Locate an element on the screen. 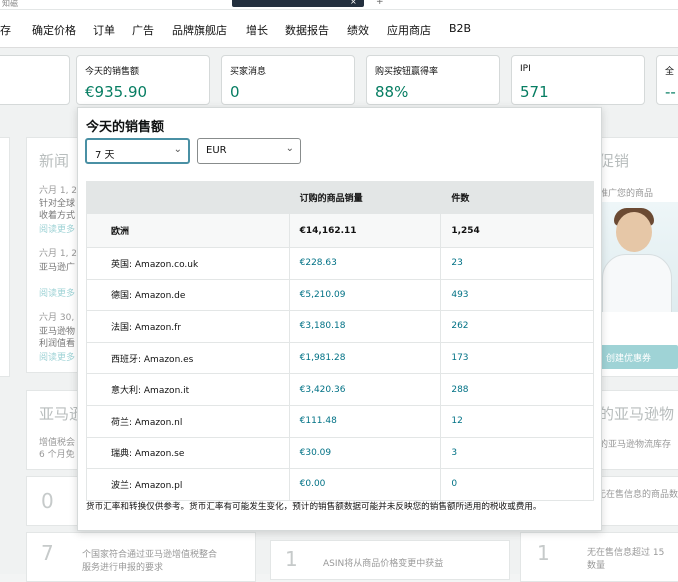  promo-text: 推广您的商品 is located at coordinates (626, 194).